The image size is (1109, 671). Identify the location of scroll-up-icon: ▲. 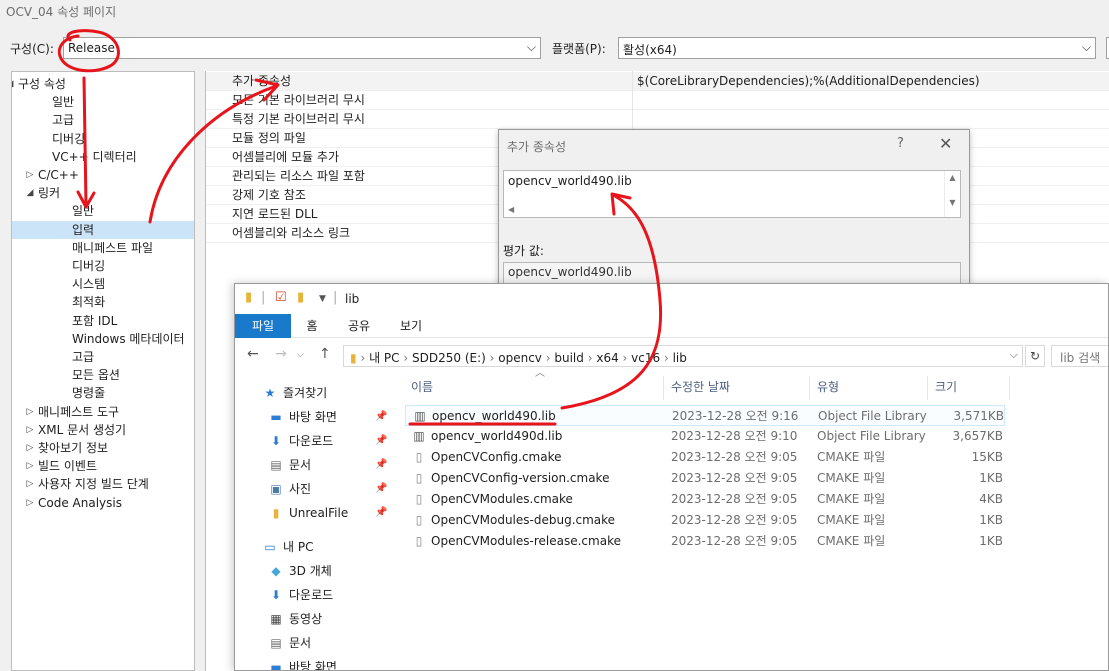
(952, 177).